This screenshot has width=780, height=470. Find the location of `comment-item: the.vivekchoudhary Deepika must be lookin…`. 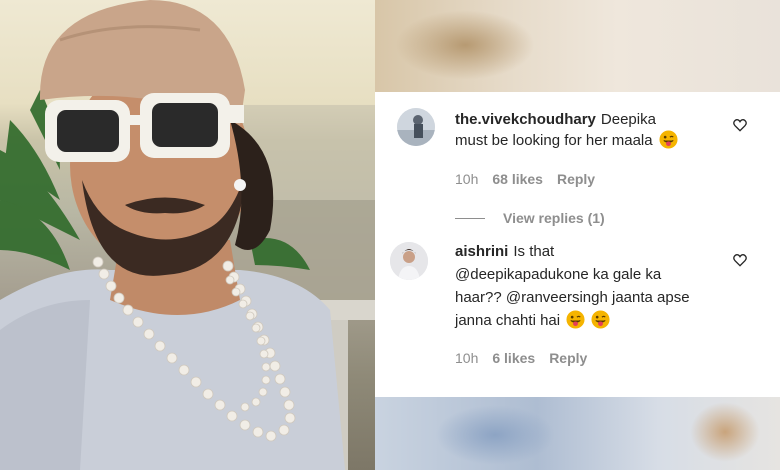

comment-item: the.vivekchoudhary Deepika must be lookin… is located at coordinates (577, 147).